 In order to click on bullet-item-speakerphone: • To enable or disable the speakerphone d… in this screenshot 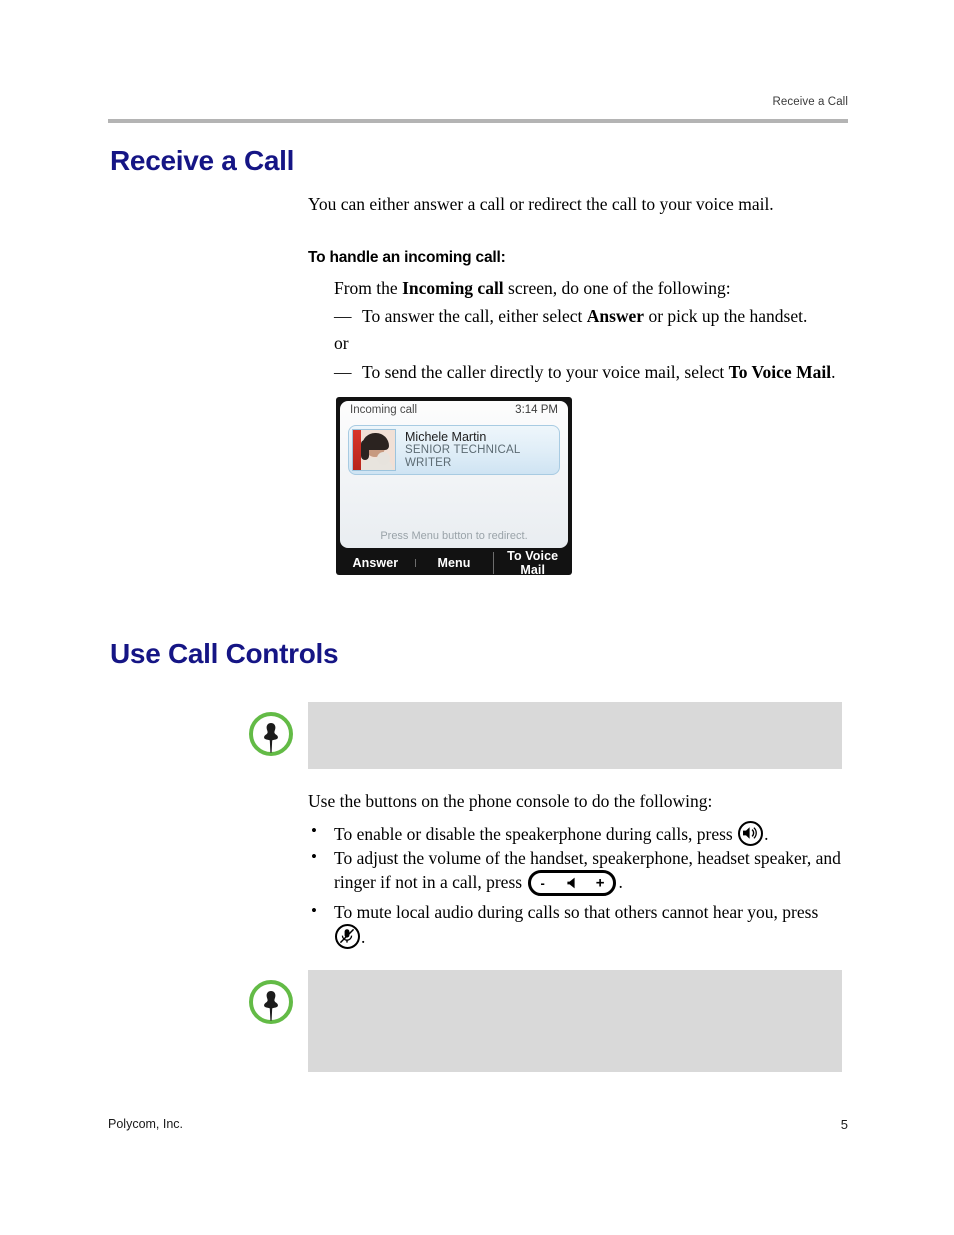, I will do `click(578, 833)`.